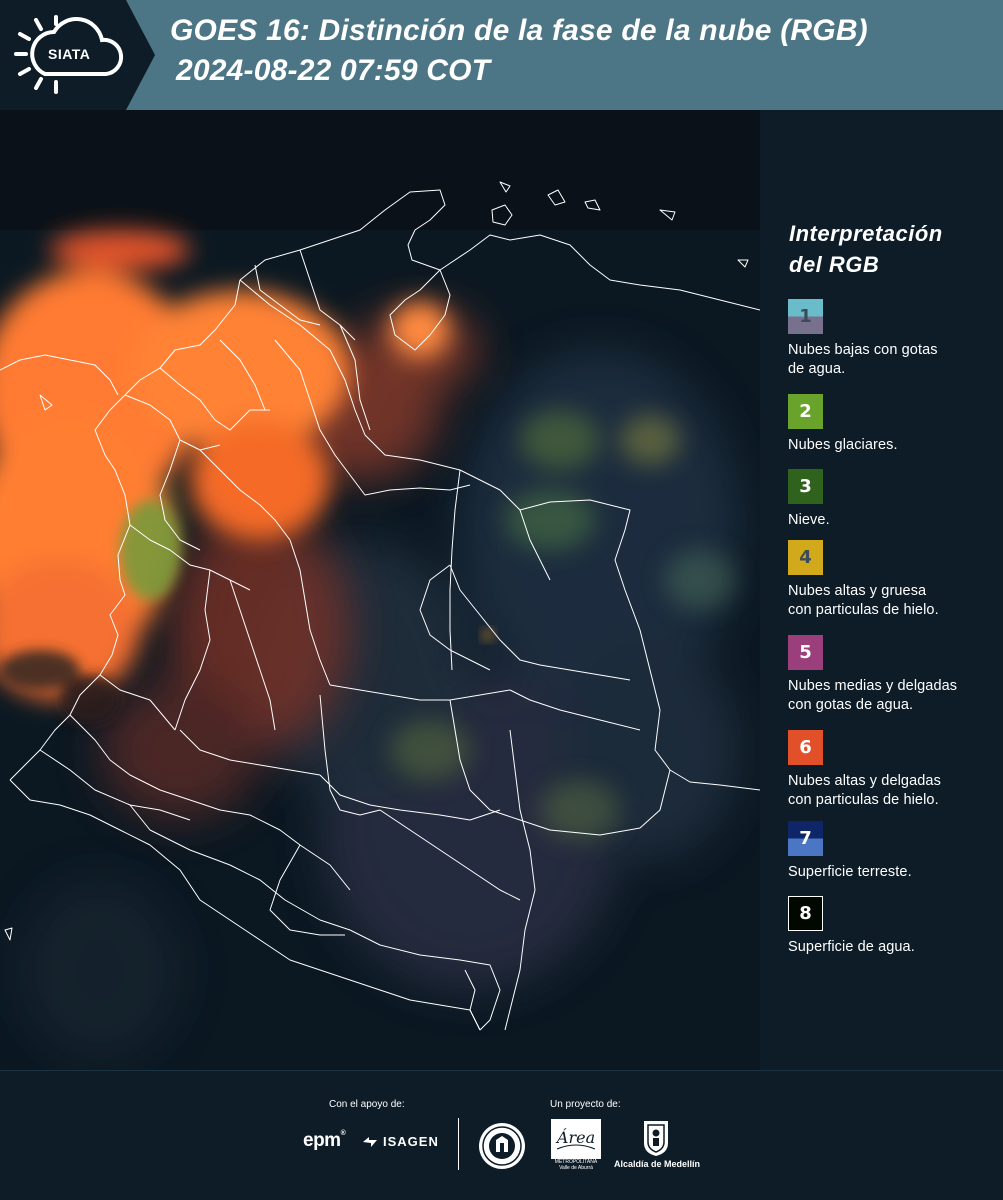 This screenshot has width=1003, height=1200. What do you see at coordinates (850, 872) in the screenshot?
I see `legend-label-line1: Superficie terreste.` at bounding box center [850, 872].